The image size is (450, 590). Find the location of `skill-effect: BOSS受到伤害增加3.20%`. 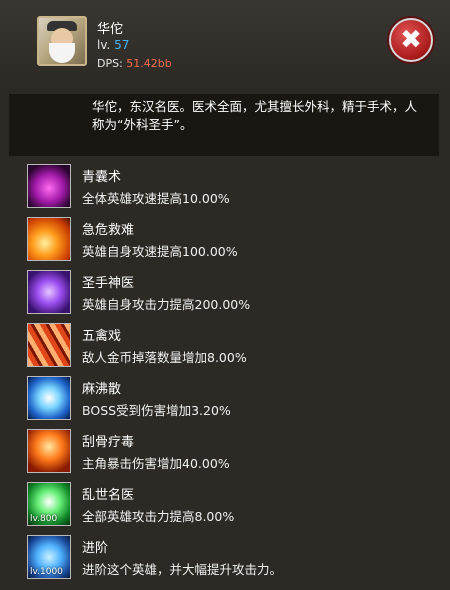

skill-effect: BOSS受到伤害增加3.20% is located at coordinates (156, 410).